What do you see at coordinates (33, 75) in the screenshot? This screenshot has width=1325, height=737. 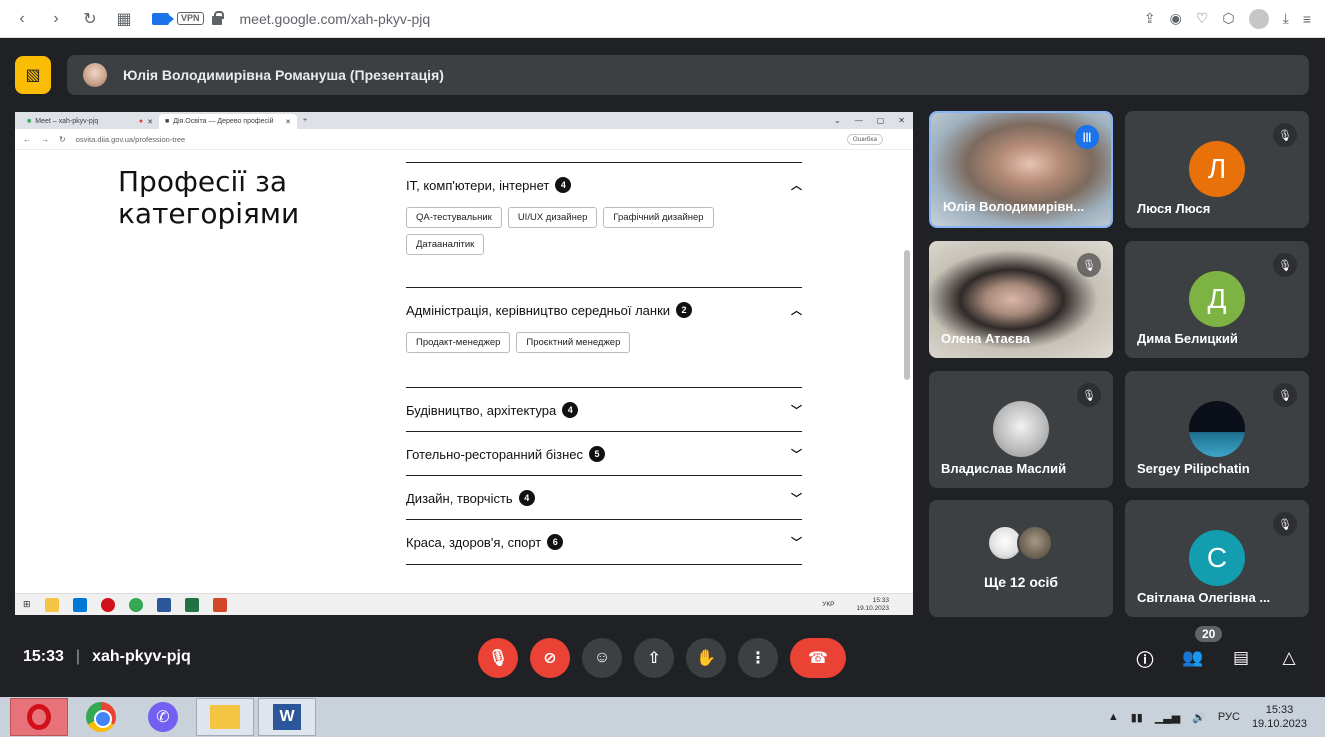 I see `presentation-icon: ▧` at bounding box center [33, 75].